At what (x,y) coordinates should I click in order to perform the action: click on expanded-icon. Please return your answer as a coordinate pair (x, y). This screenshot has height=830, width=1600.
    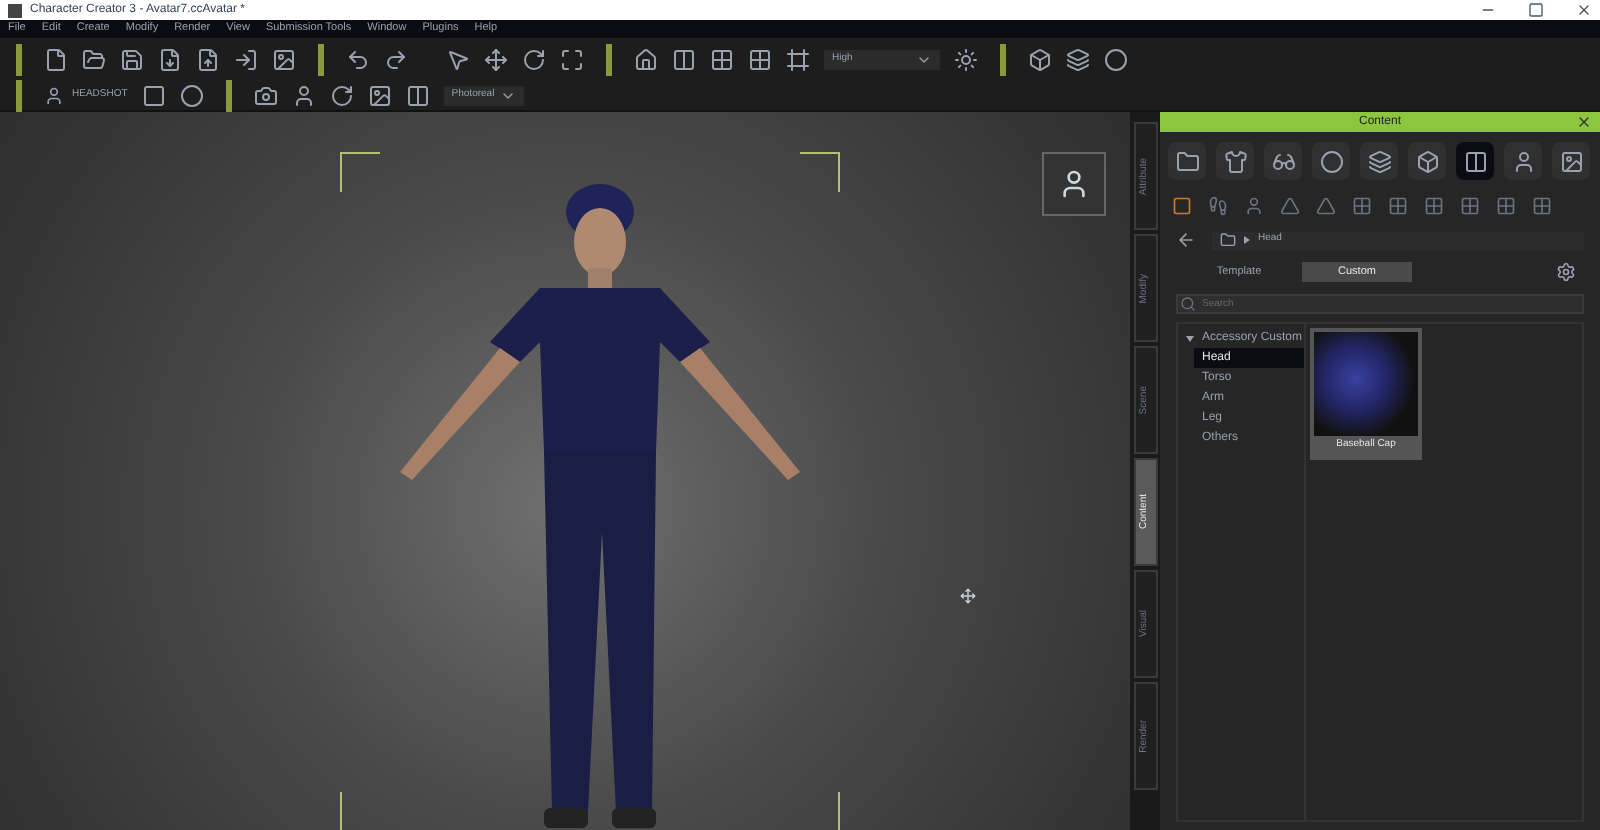
    Looking at the image, I should click on (1190, 338).